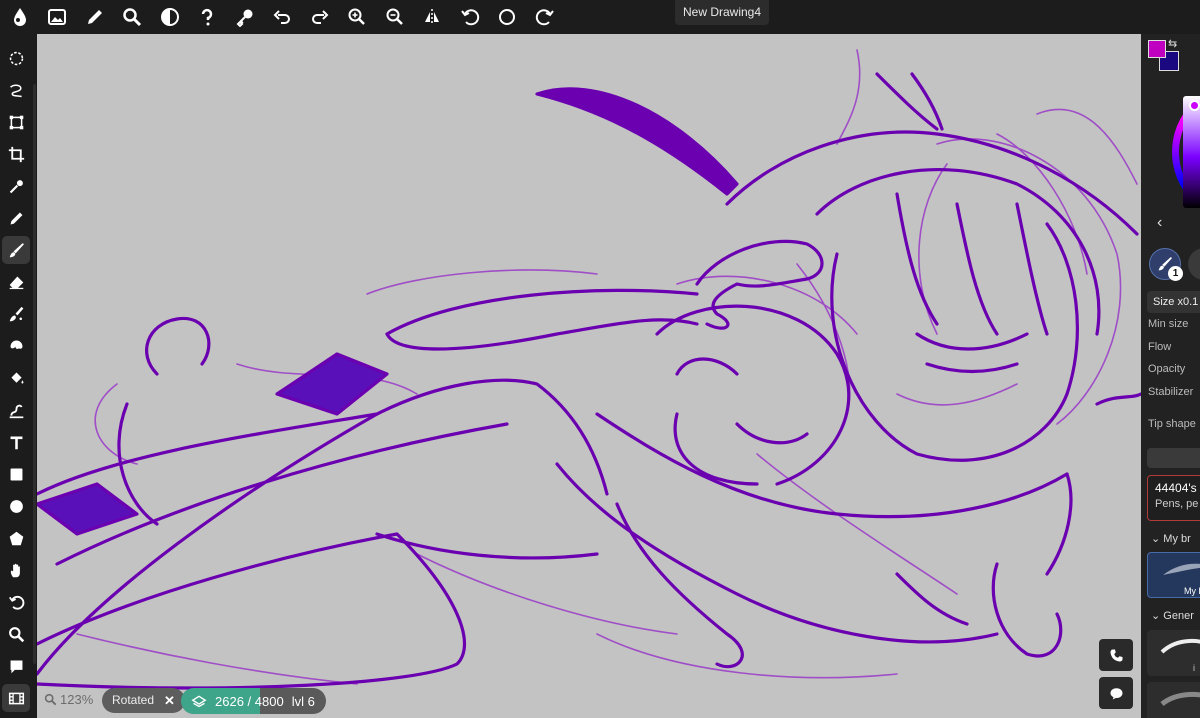 The height and width of the screenshot is (718, 1200). What do you see at coordinates (506, 17) in the screenshot?
I see `reset-rotation-icon` at bounding box center [506, 17].